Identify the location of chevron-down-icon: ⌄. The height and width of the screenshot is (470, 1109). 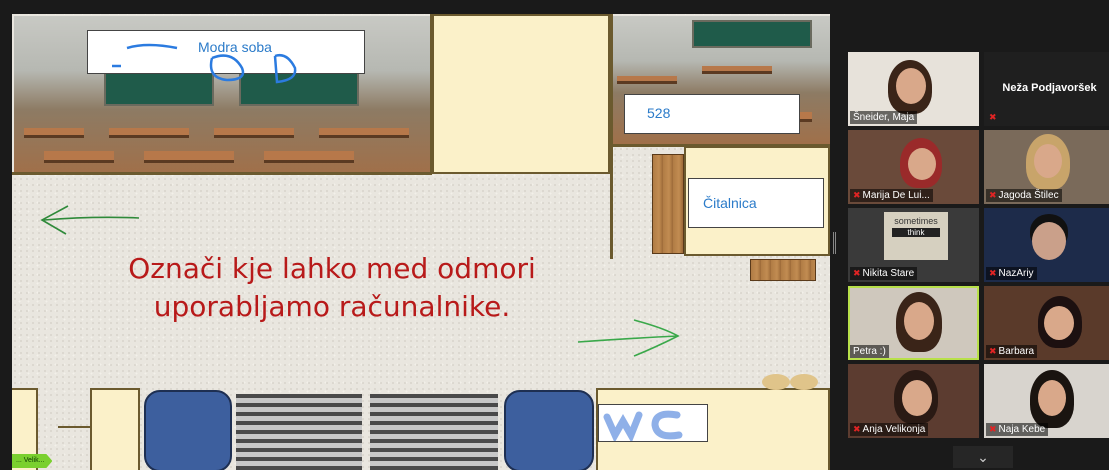
(983, 457).